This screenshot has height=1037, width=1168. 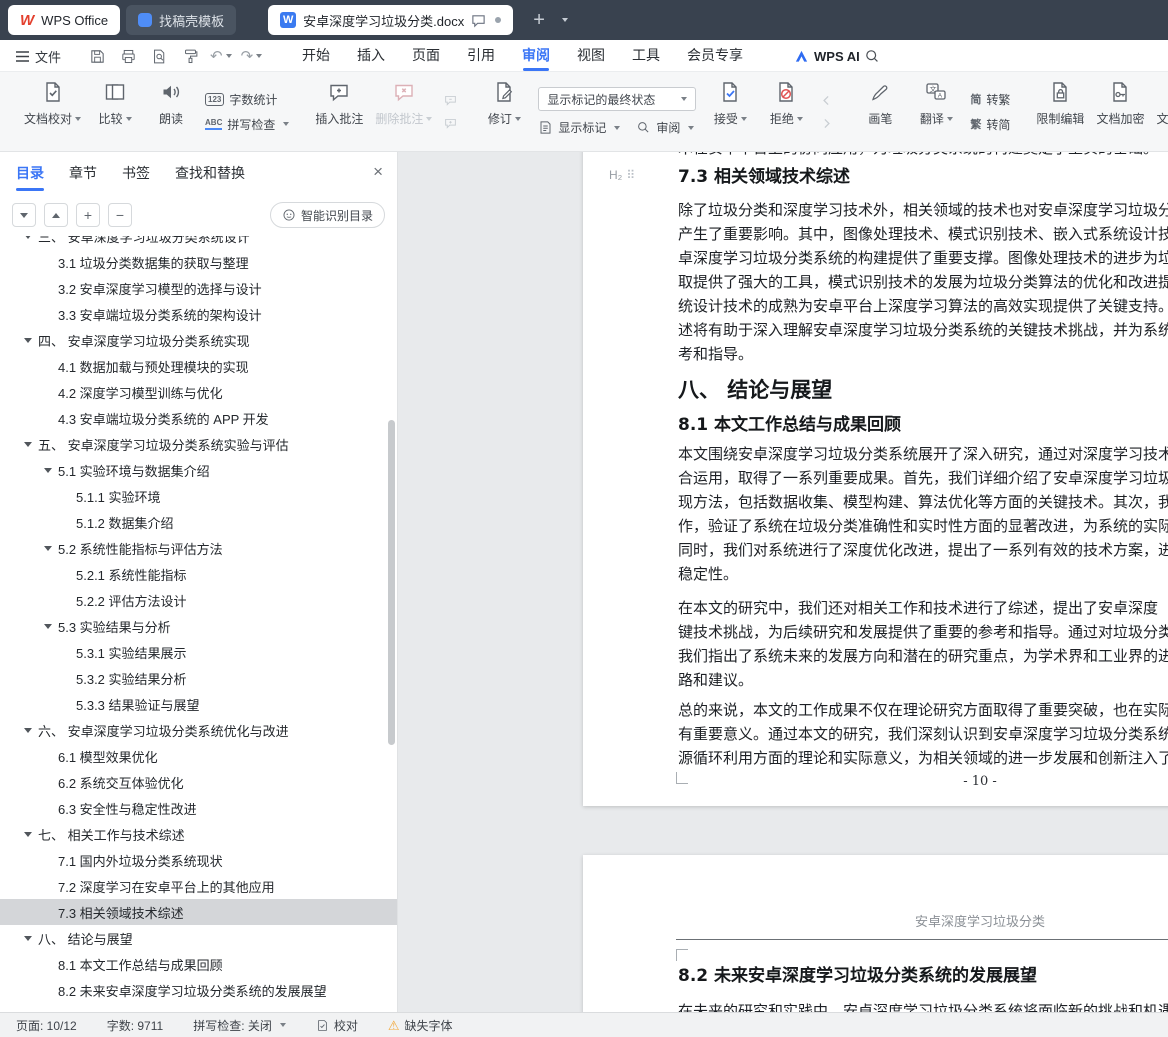 I want to click on close-sidebar-icon: ×, so click(x=378, y=172).